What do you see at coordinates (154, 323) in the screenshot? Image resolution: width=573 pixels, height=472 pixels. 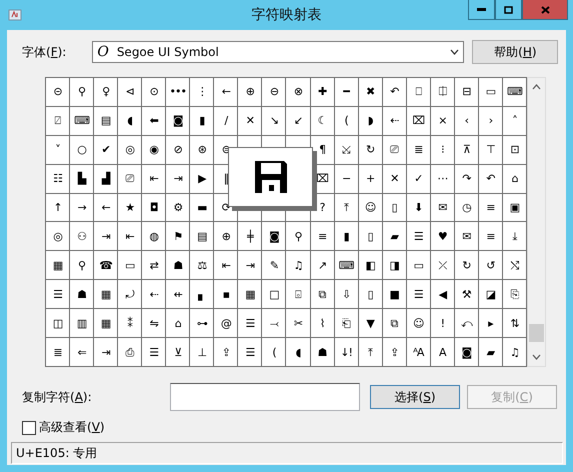 I see `character-cell: ⇋` at bounding box center [154, 323].